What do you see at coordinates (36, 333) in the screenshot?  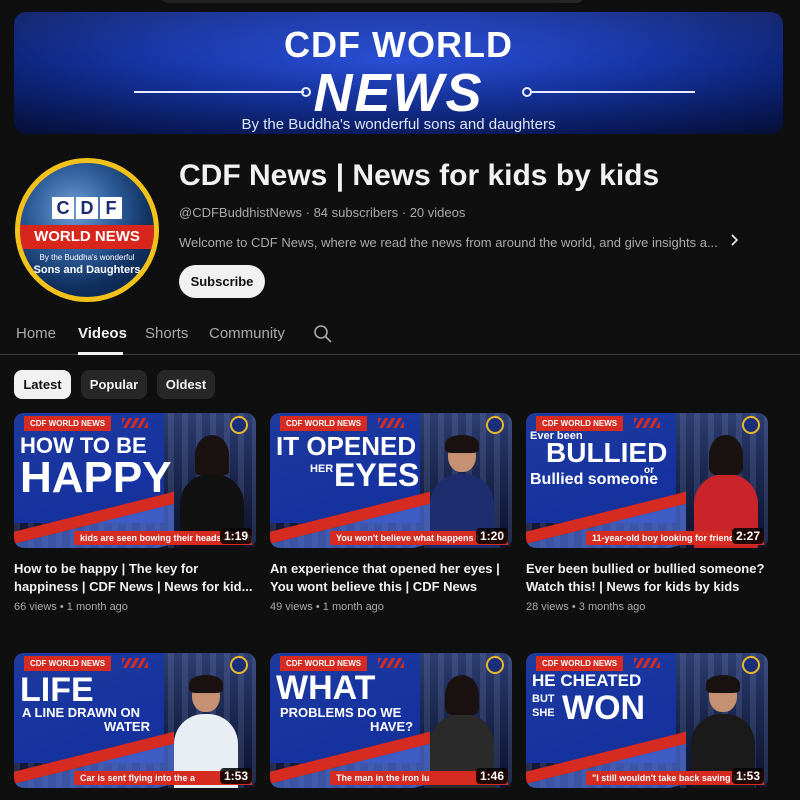 I see `tab-home: Home` at bounding box center [36, 333].